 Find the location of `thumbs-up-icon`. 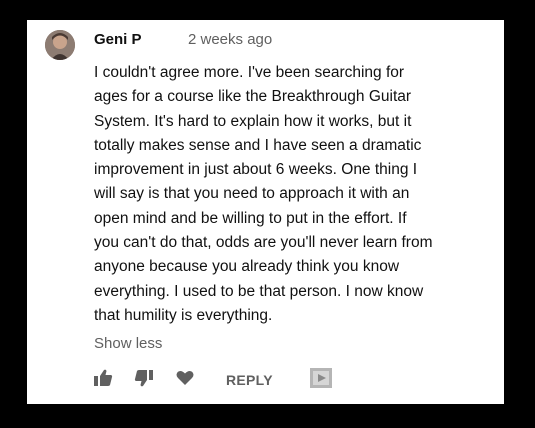

thumbs-up-icon is located at coordinates (103, 380).